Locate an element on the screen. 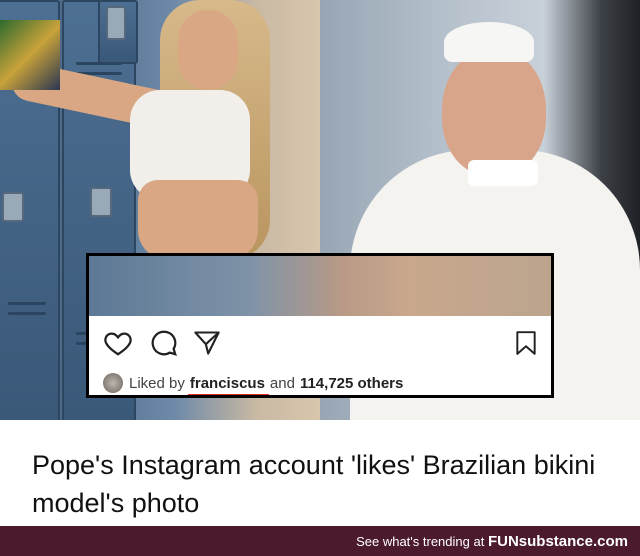 This screenshot has width=640, height=556. bookmark-icon is located at coordinates (526, 343).